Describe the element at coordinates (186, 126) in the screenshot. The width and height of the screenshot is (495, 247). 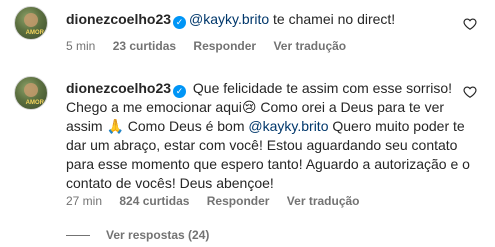
I see `comment-body-3: Como Deus é bom` at that location.